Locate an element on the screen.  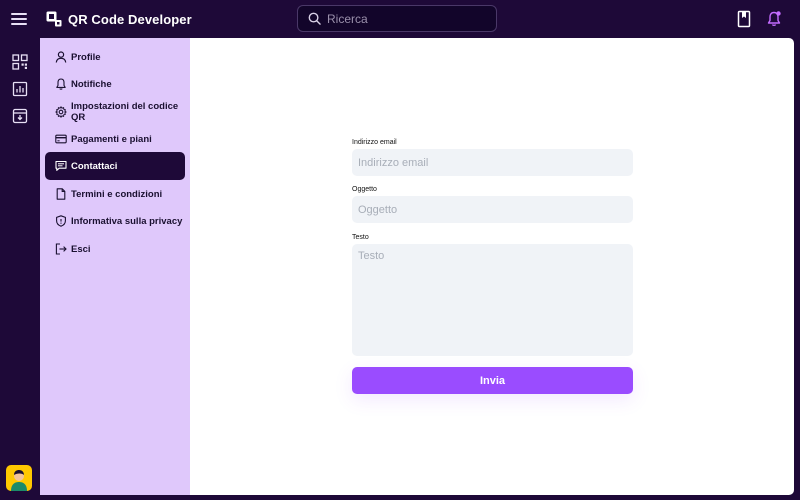
avatar-person-icon is located at coordinates (19, 480).